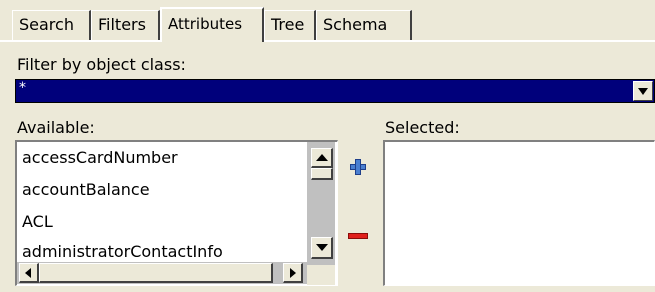  I want to click on list-item: ACL, so click(37, 221).